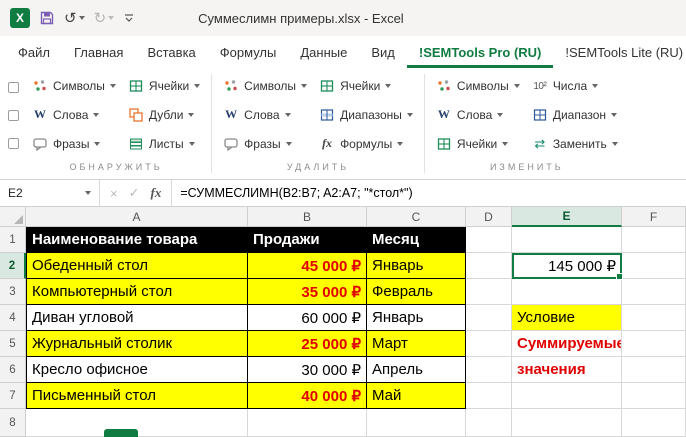 This screenshot has height=437, width=686. What do you see at coordinates (129, 18) in the screenshot?
I see `customize-quick-access-toolbar-button` at bounding box center [129, 18].